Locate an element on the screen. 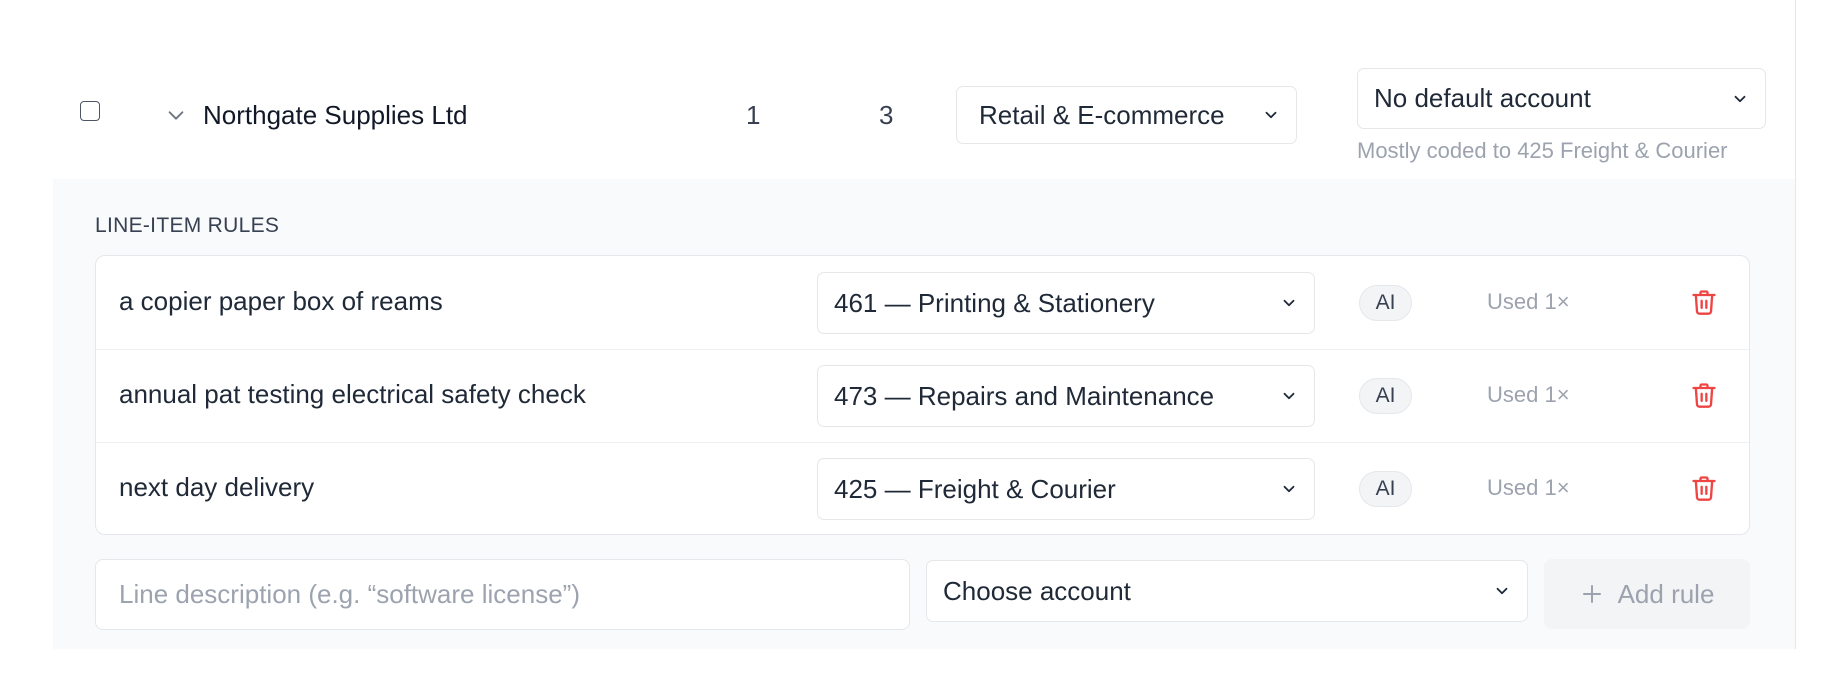  add-rule-button: Add rule is located at coordinates (1647, 594).